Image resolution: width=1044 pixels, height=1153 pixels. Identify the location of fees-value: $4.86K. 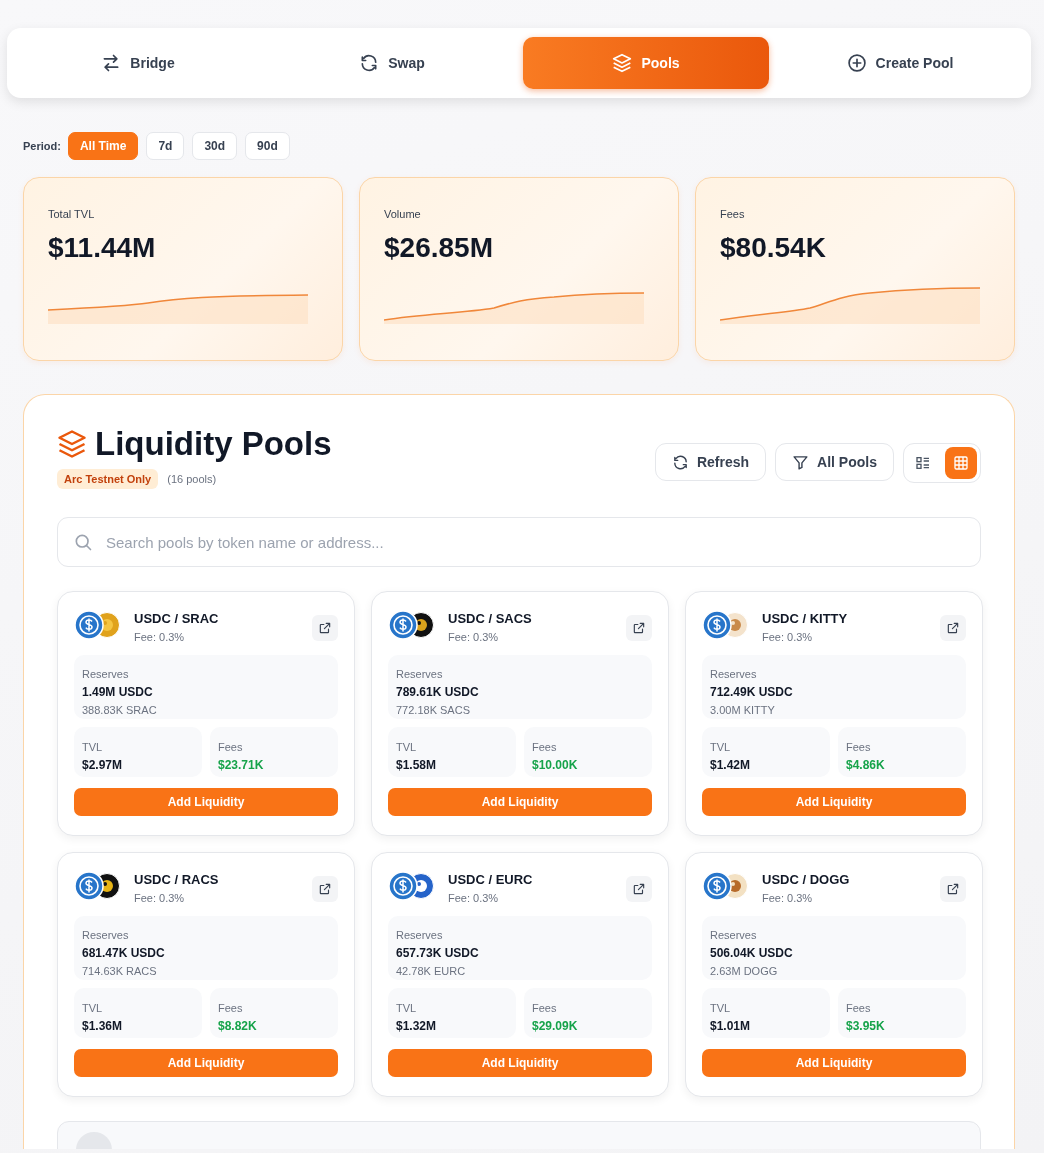
(865, 765).